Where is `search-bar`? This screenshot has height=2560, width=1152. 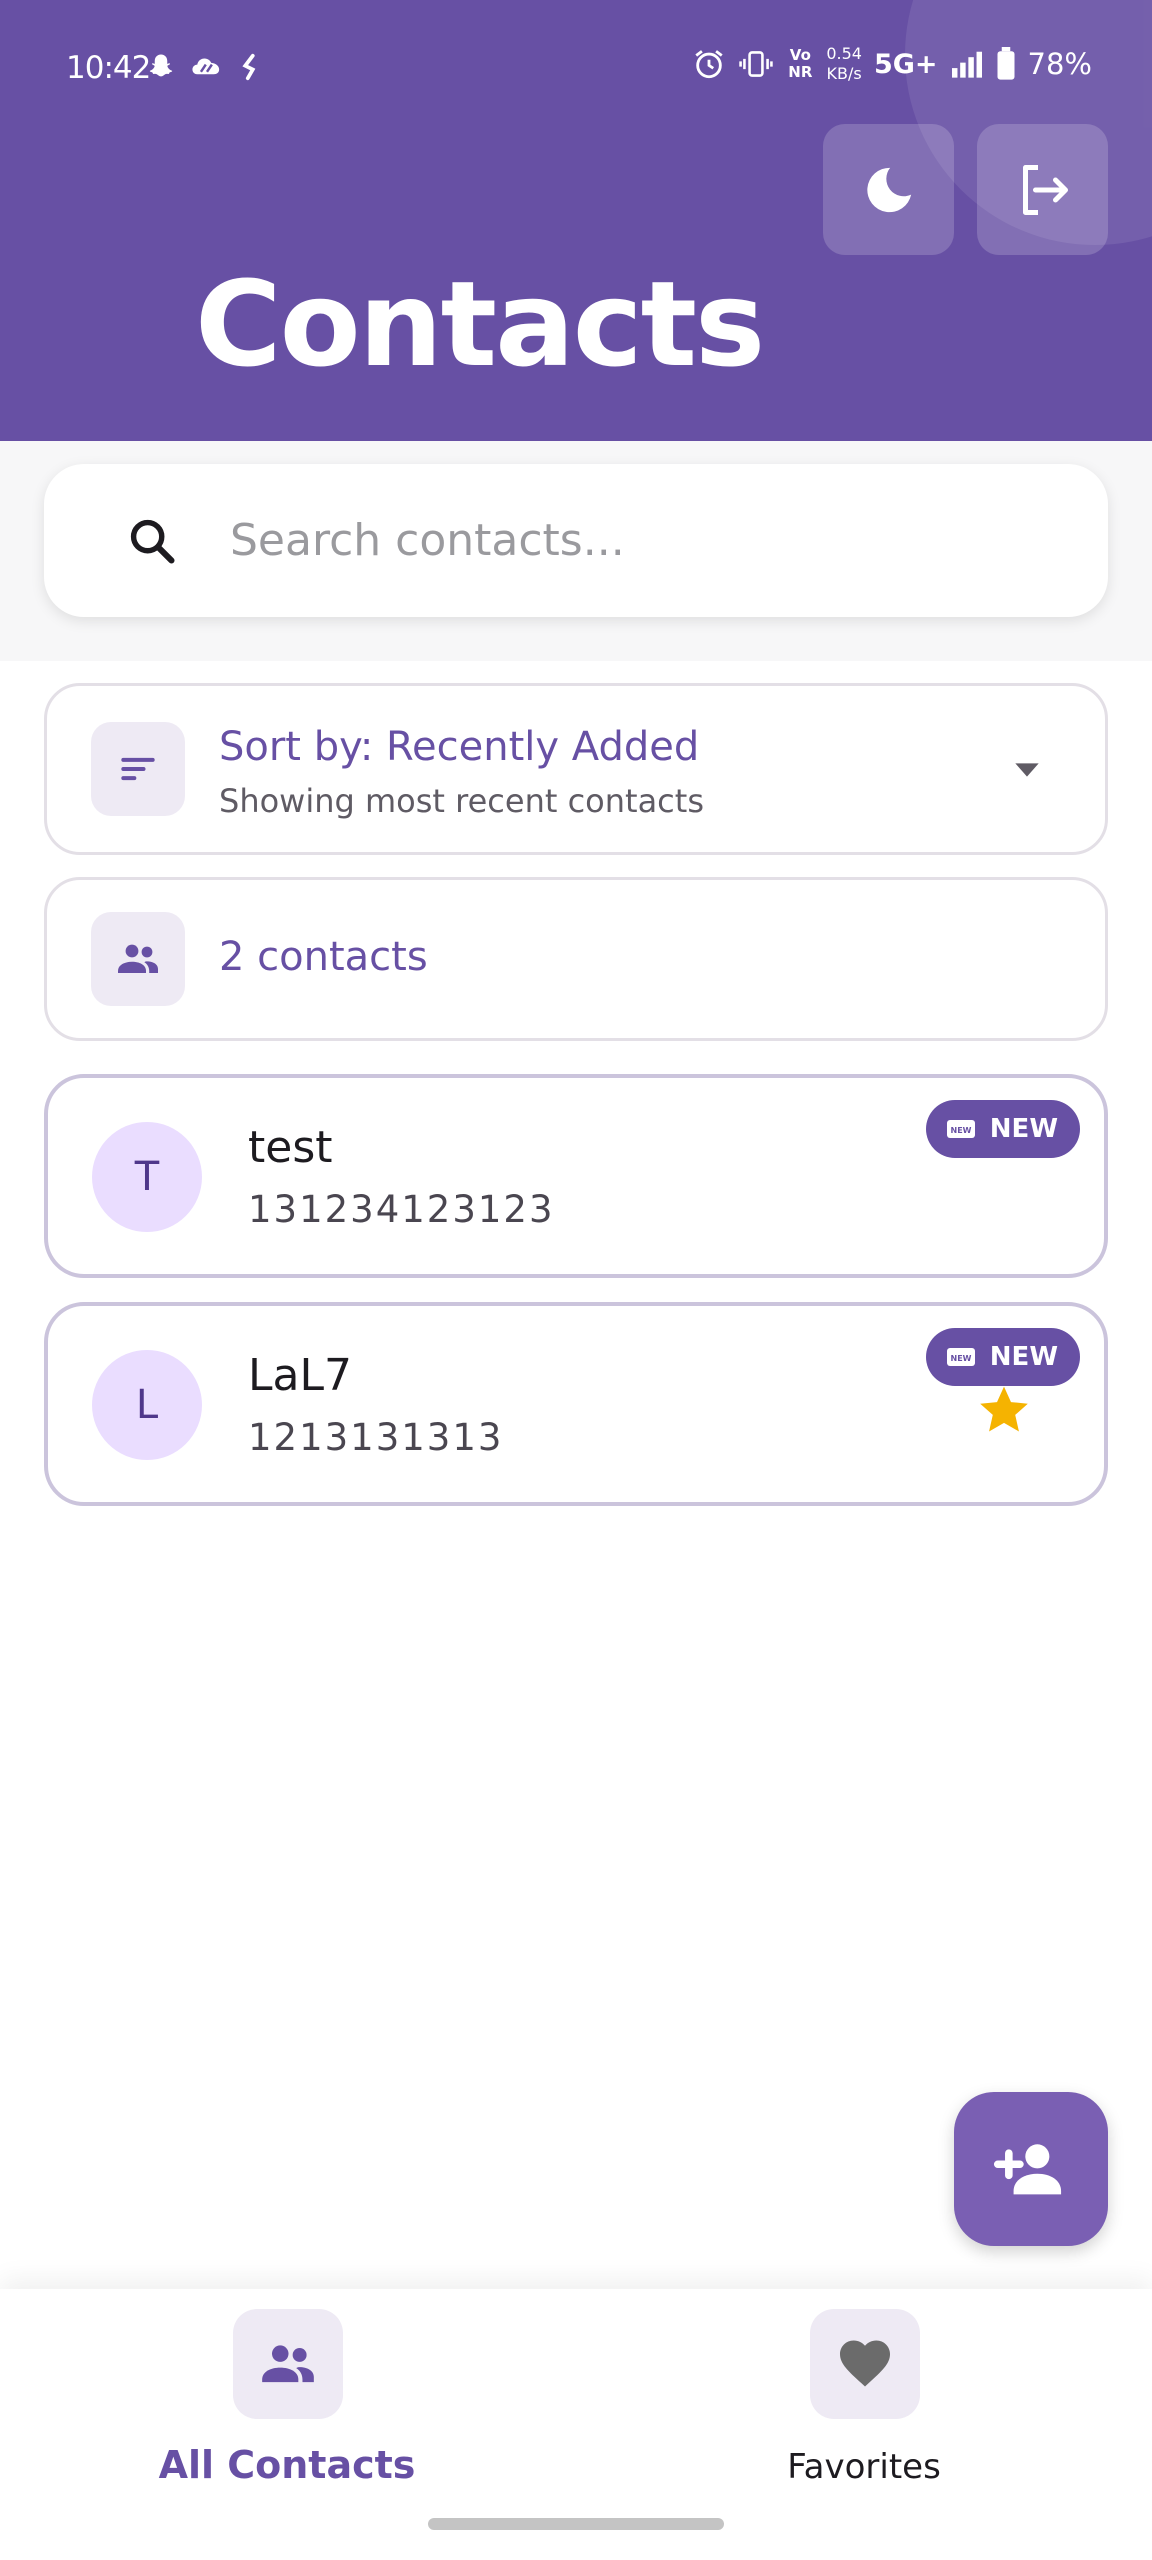
search-bar is located at coordinates (576, 540).